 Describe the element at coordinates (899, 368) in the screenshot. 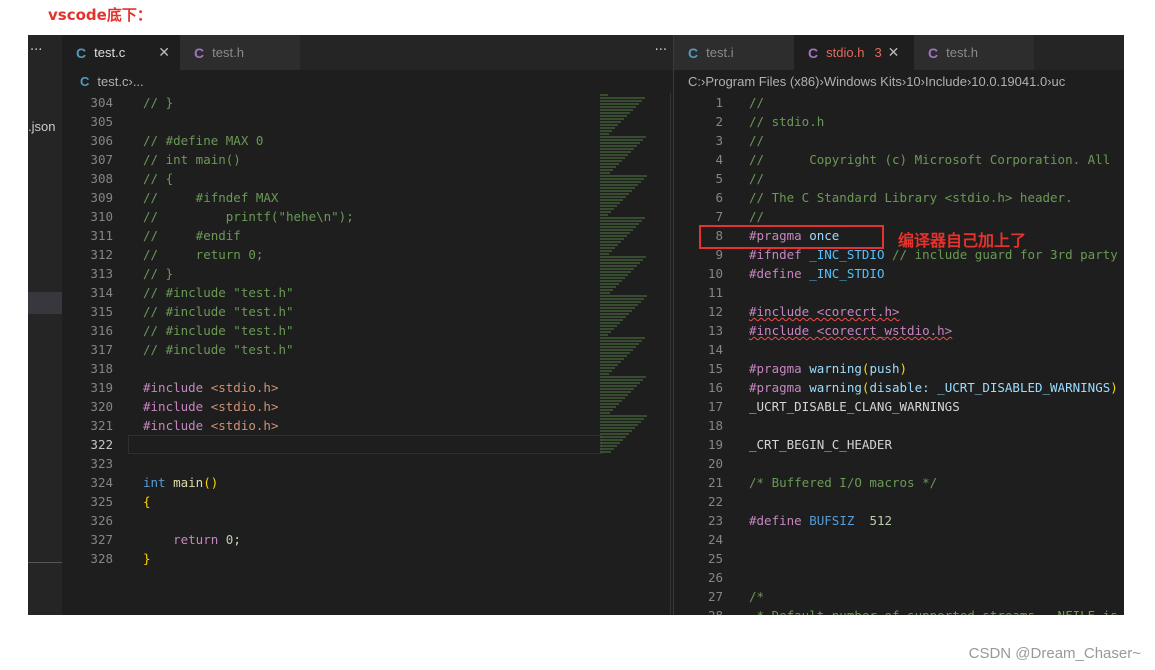

I see `code-line: 15 #pragma warning(push)` at that location.